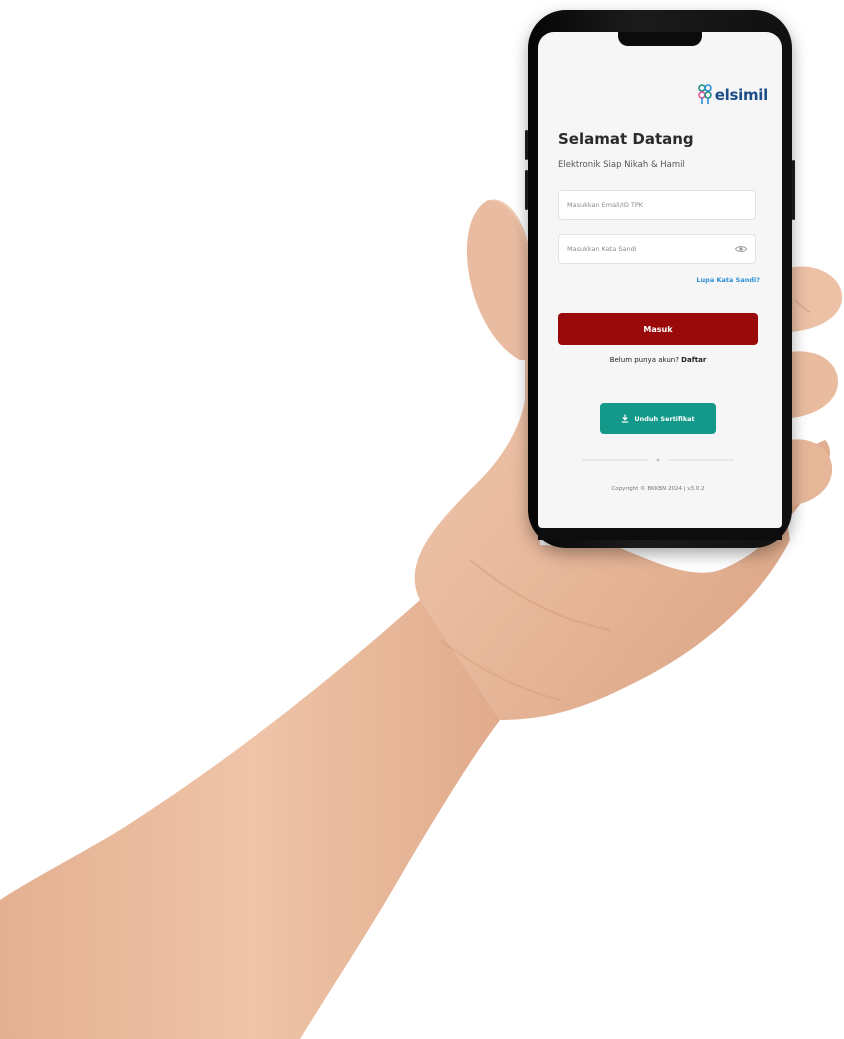  I want to click on download-certificate-button: Unduh Sertifikat, so click(658, 418).